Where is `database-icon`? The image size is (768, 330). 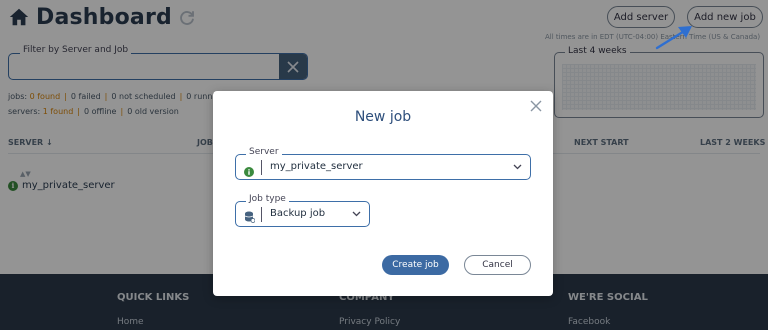
database-icon is located at coordinates (250, 217).